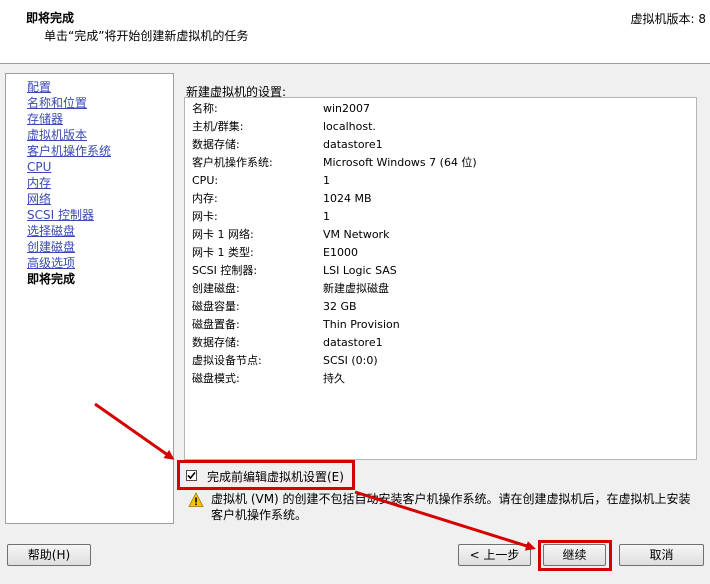  What do you see at coordinates (340, 252) in the screenshot?
I see `setting-value: E1000` at bounding box center [340, 252].